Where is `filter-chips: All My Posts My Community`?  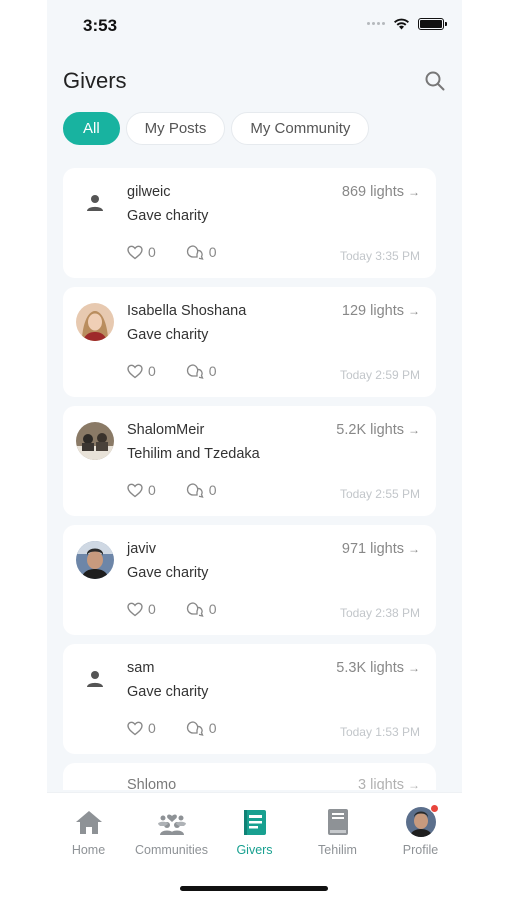 filter-chips: All My Posts My Community is located at coordinates (216, 128).